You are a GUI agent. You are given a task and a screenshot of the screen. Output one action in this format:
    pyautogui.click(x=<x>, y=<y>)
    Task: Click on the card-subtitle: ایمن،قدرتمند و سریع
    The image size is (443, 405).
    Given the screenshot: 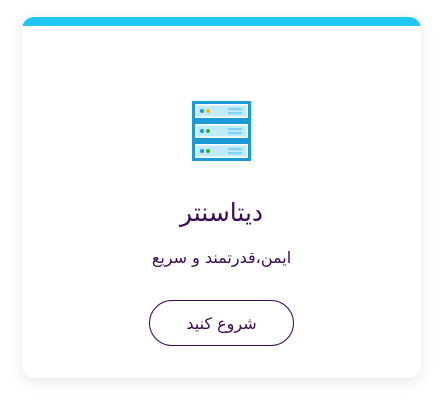 What is the action you would take?
    pyautogui.click(x=221, y=257)
    